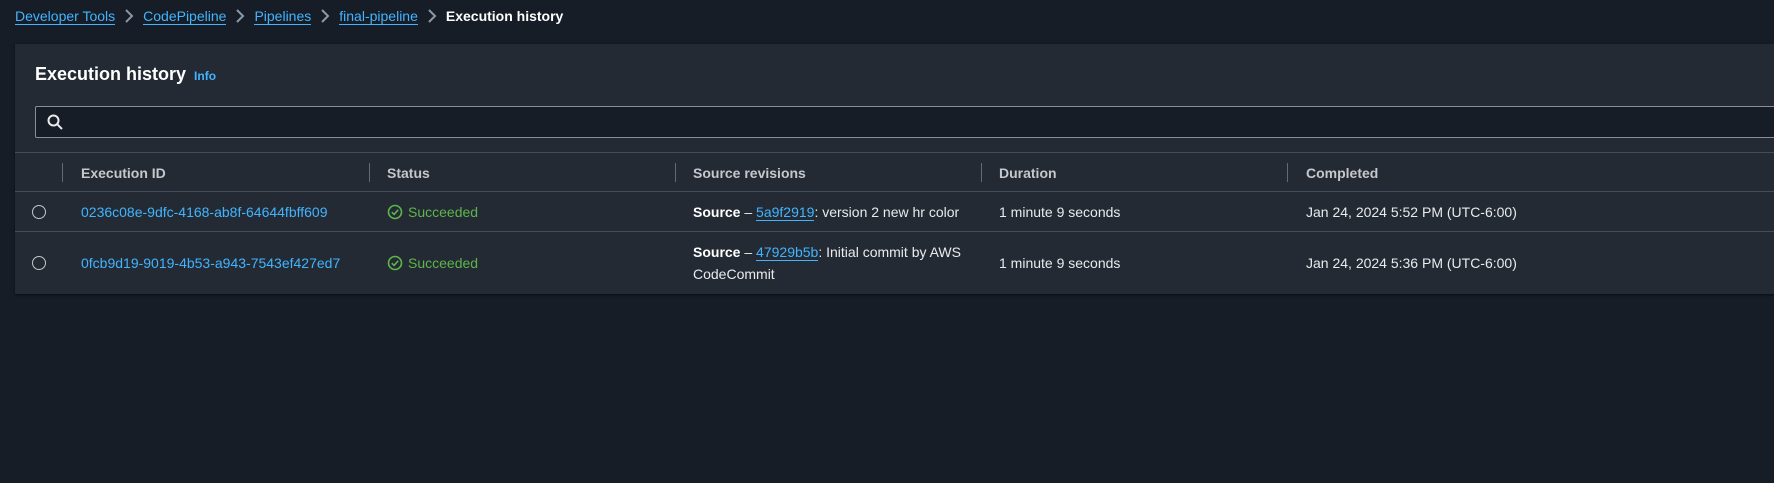  What do you see at coordinates (504, 16) in the screenshot?
I see `breadcrumb-current: Execution history` at bounding box center [504, 16].